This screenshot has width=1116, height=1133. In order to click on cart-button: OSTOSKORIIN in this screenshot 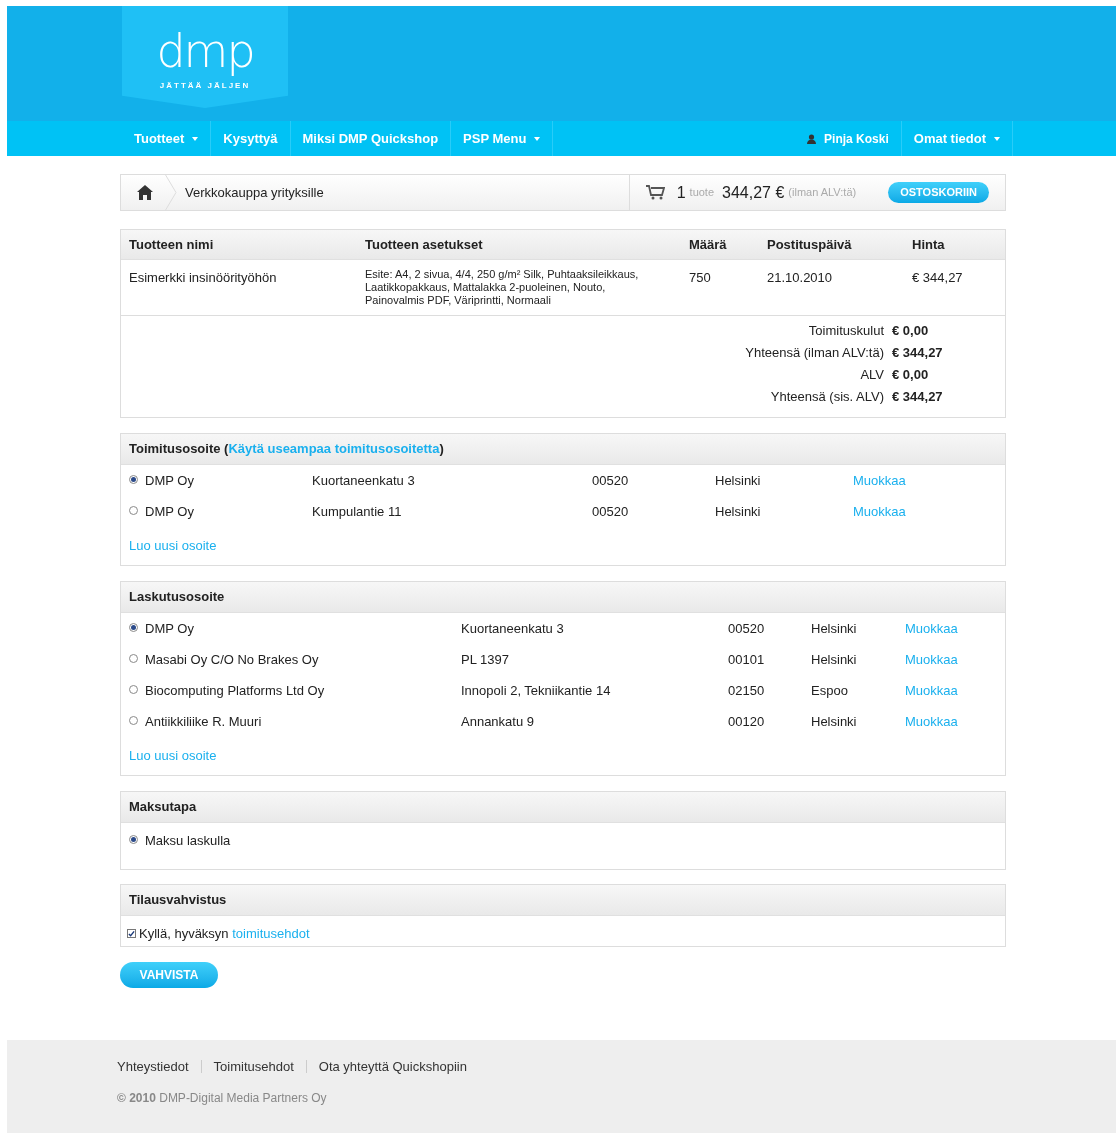, I will do `click(938, 192)`.